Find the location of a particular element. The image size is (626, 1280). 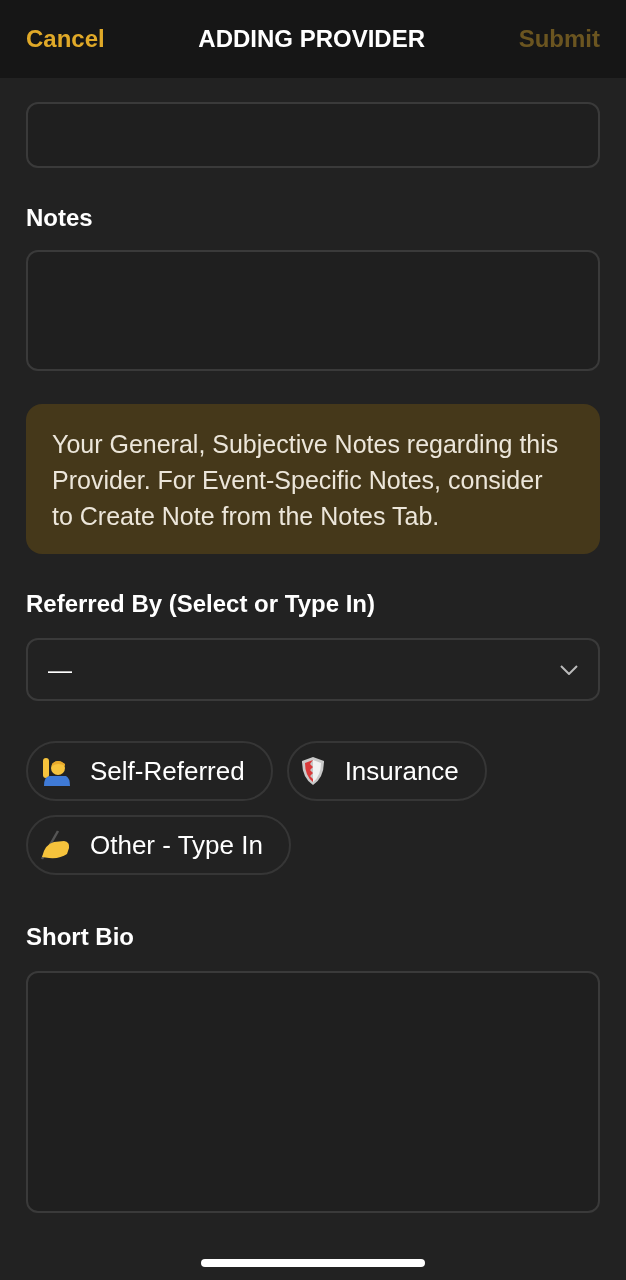

select-value: — is located at coordinates (60, 669).